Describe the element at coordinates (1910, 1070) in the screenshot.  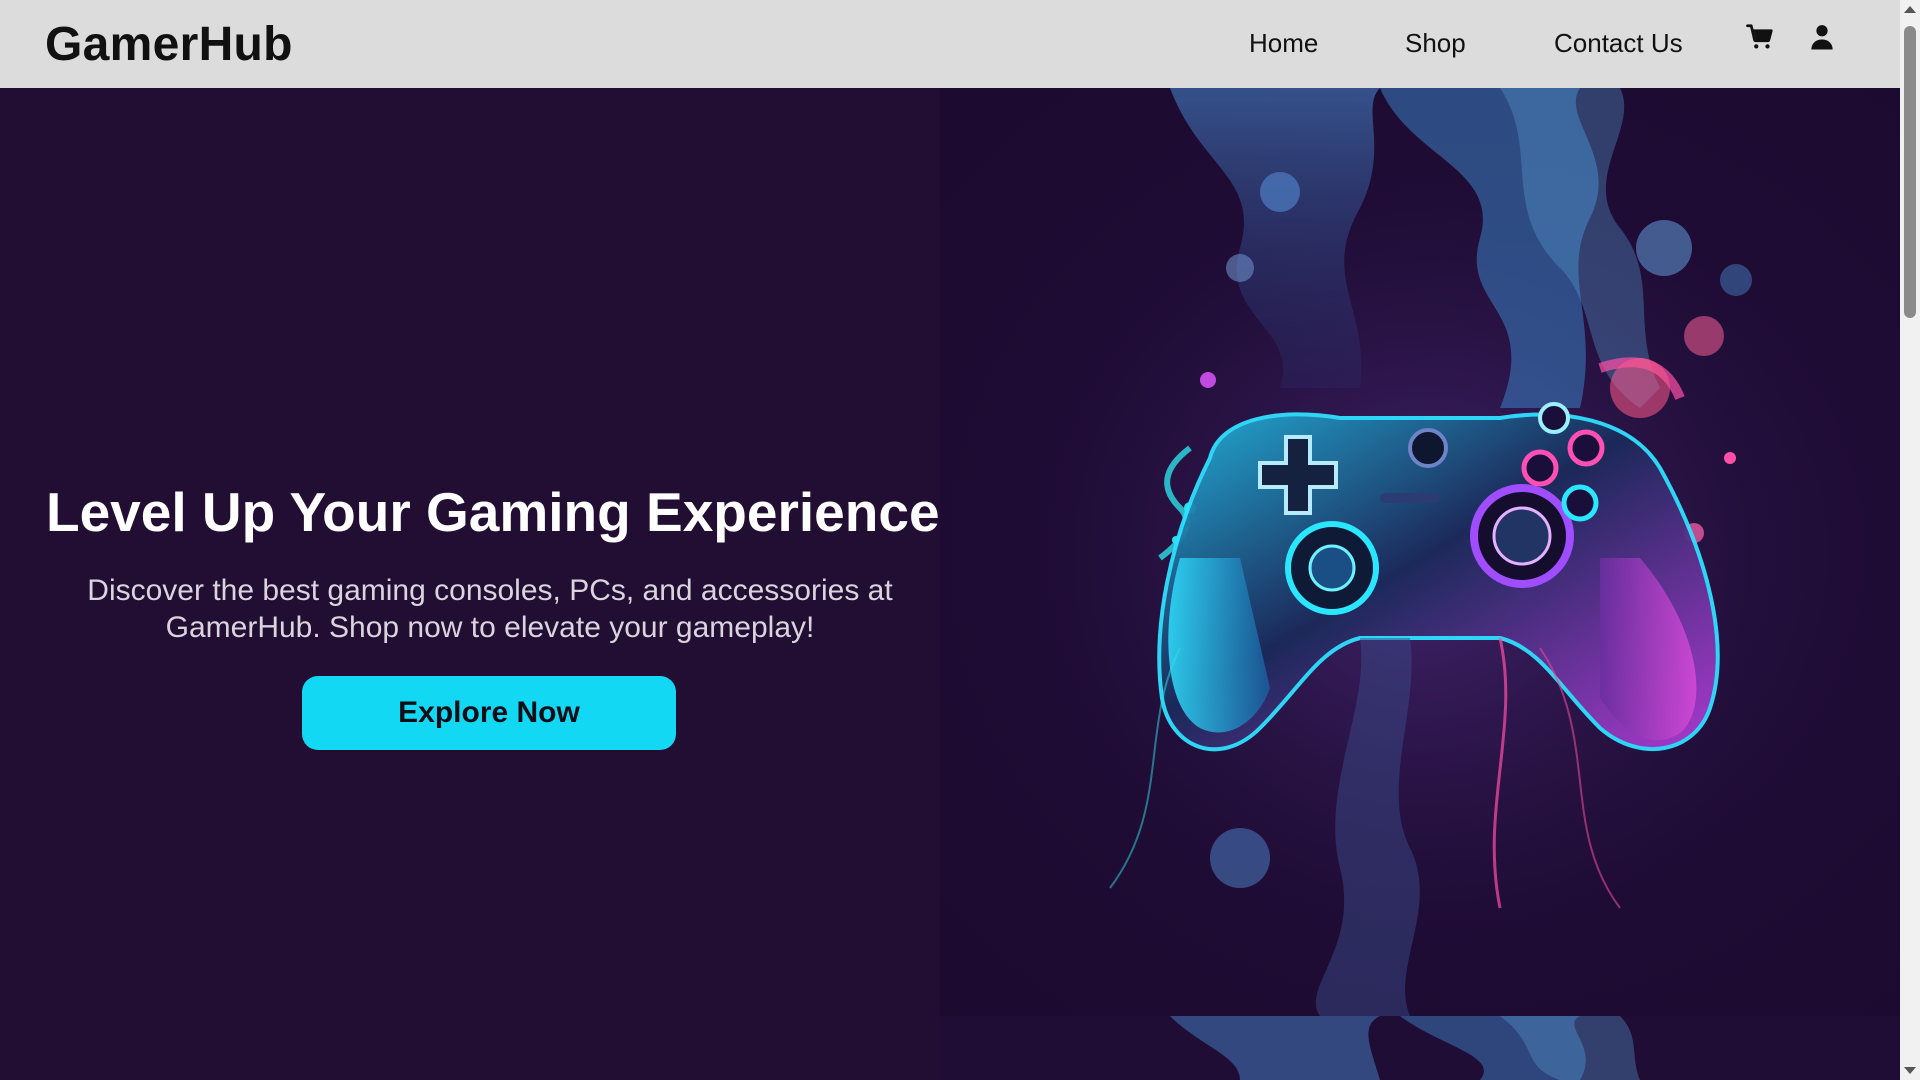
I see `scroll-down-arrow-icon` at that location.